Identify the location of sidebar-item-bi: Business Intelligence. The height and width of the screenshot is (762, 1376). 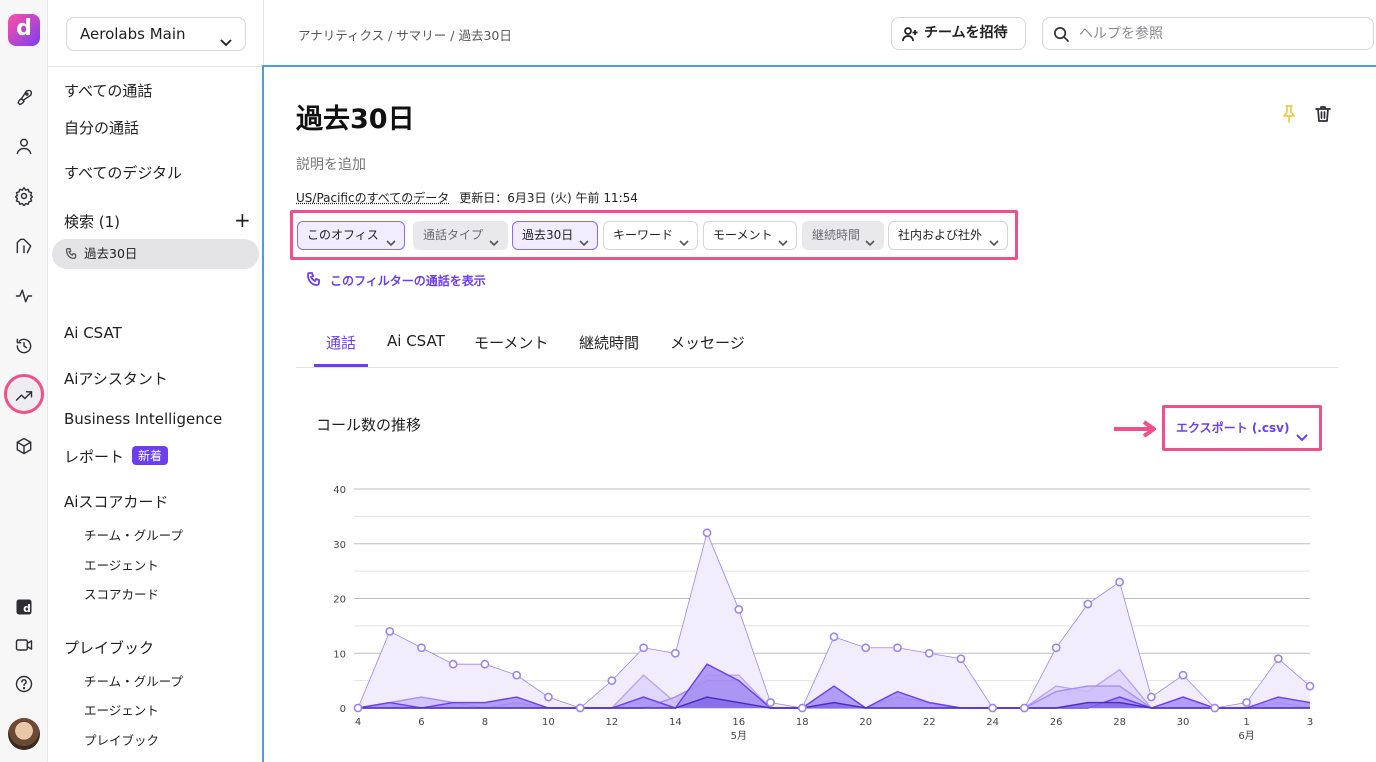
(143, 419).